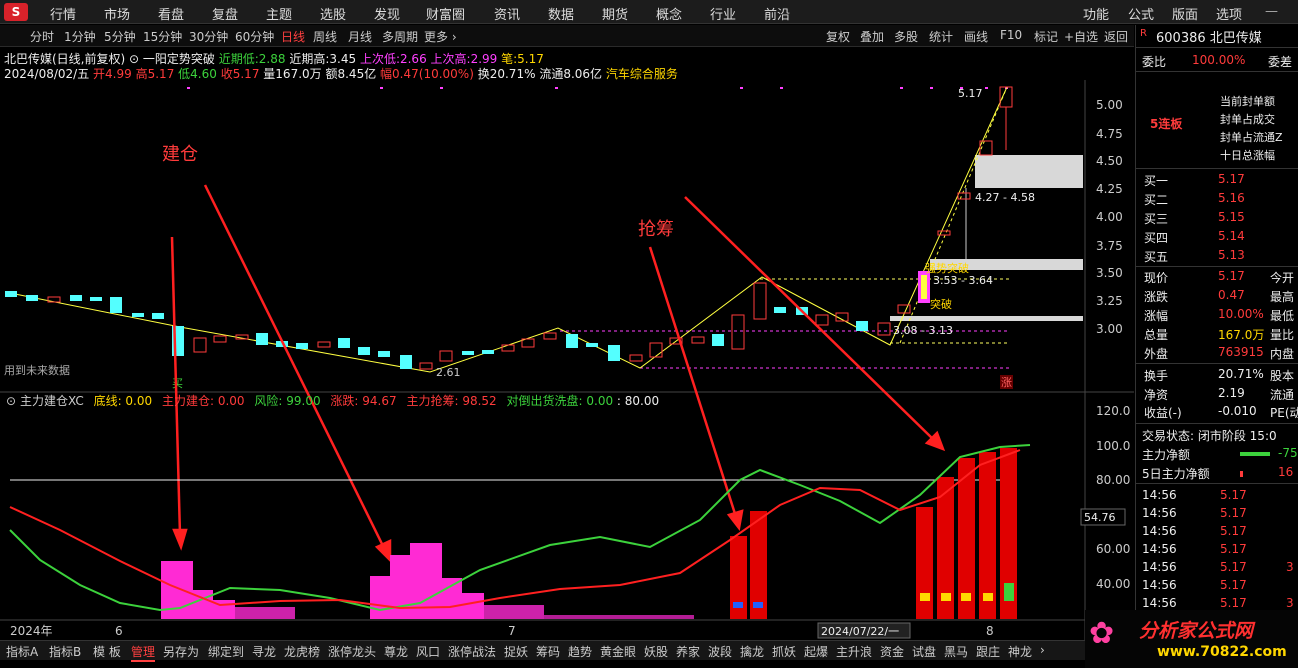 The height and width of the screenshot is (668, 1298). What do you see at coordinates (752, 651) in the screenshot?
I see `indicator-tab: 擒龙` at bounding box center [752, 651].